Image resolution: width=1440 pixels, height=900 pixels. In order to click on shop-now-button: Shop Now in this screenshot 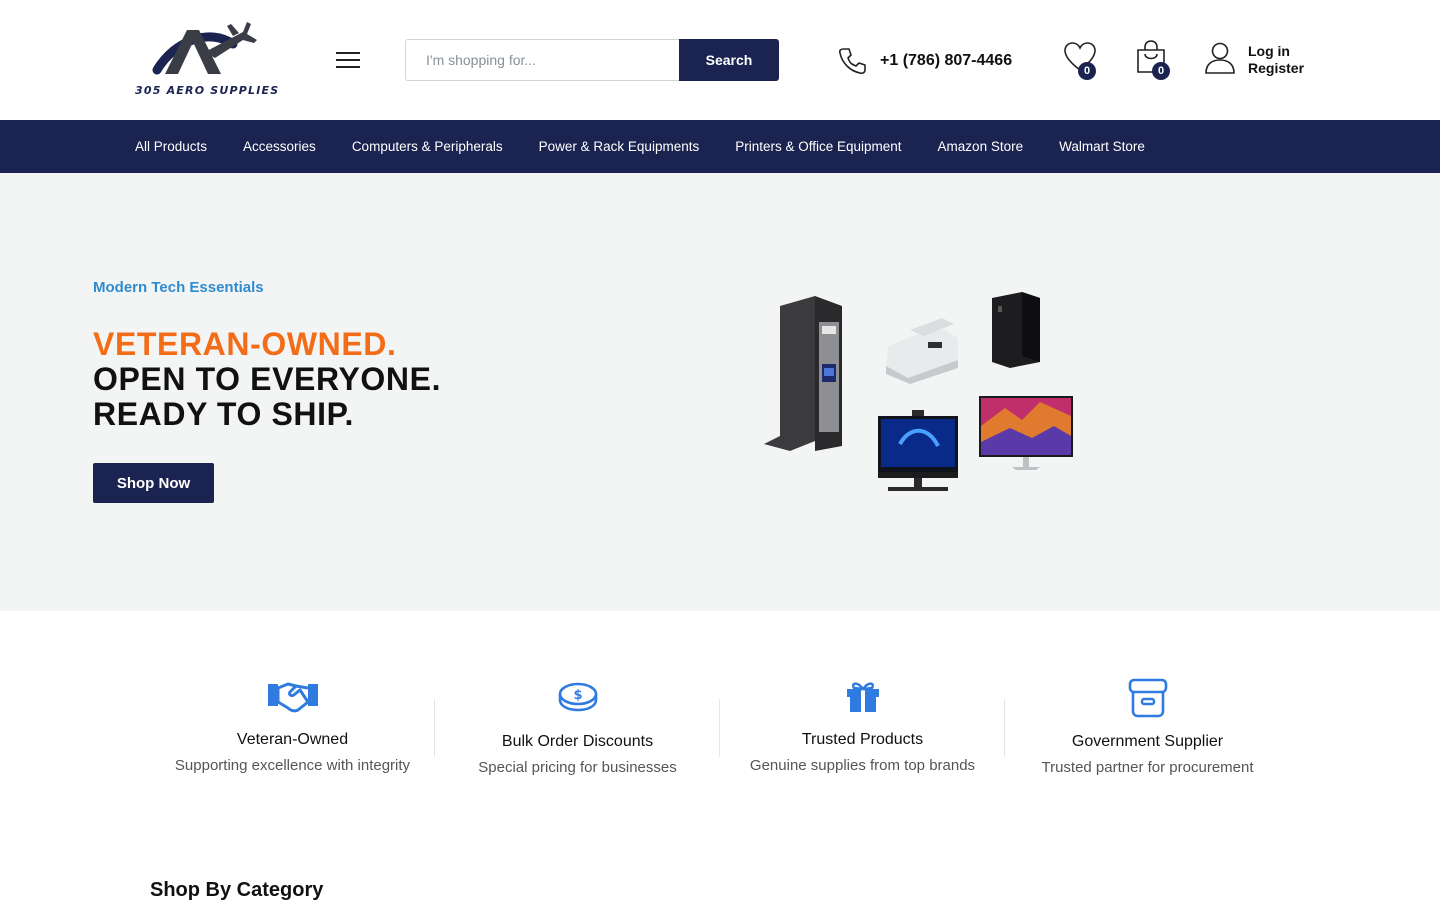, I will do `click(153, 483)`.